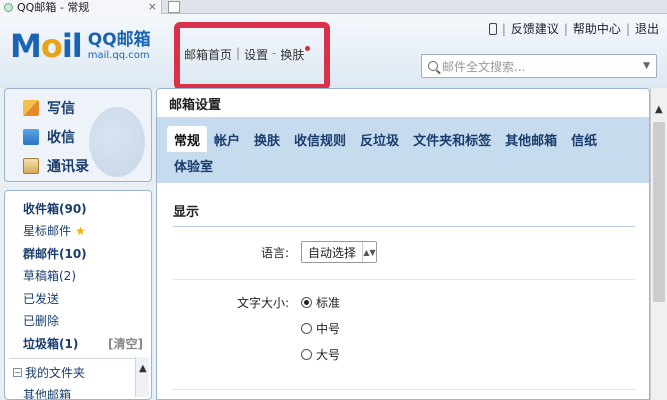 This screenshot has height=400, width=667. What do you see at coordinates (78, 253) in the screenshot?
I see `folder-group: 群邮件(10)` at bounding box center [78, 253].